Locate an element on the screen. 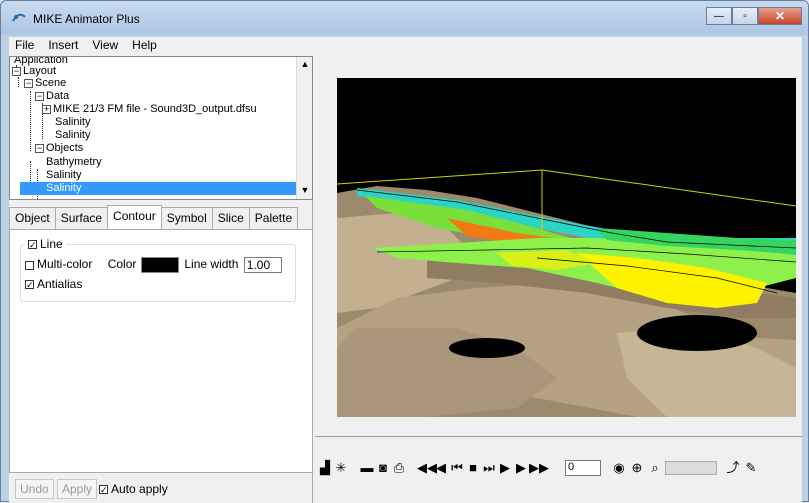 This screenshot has height=503, width=809. tree-item-object-salinity-2: Salinity is located at coordinates (158, 188).